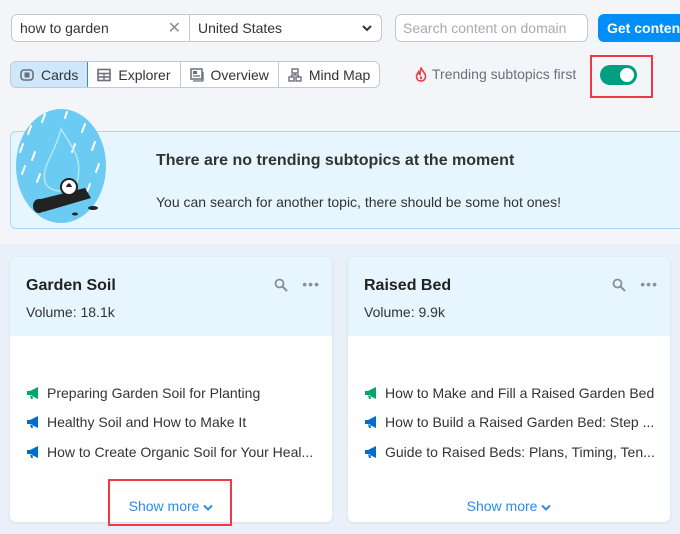 This screenshot has width=680, height=534. I want to click on get-content-ideas-button: Get content ideas, so click(639, 28).